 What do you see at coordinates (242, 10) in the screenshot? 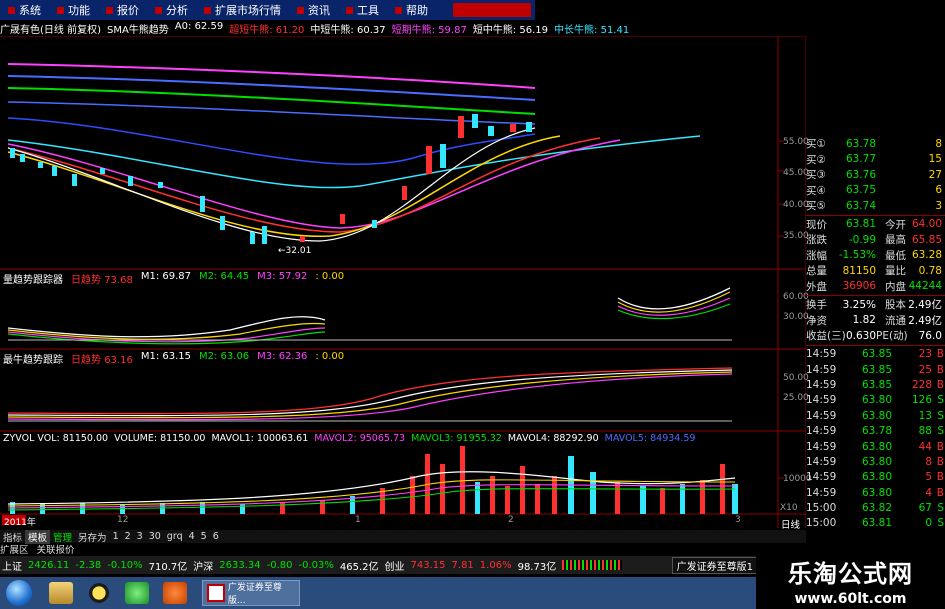
I see `menu-ext-market: 扩展市场行情` at bounding box center [242, 10].